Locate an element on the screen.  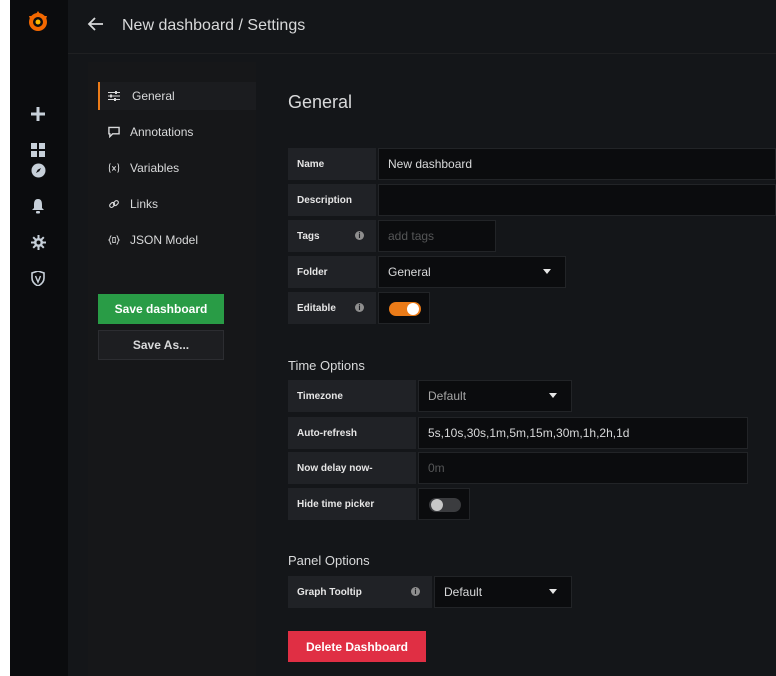
link-icon is located at coordinates (109, 204).